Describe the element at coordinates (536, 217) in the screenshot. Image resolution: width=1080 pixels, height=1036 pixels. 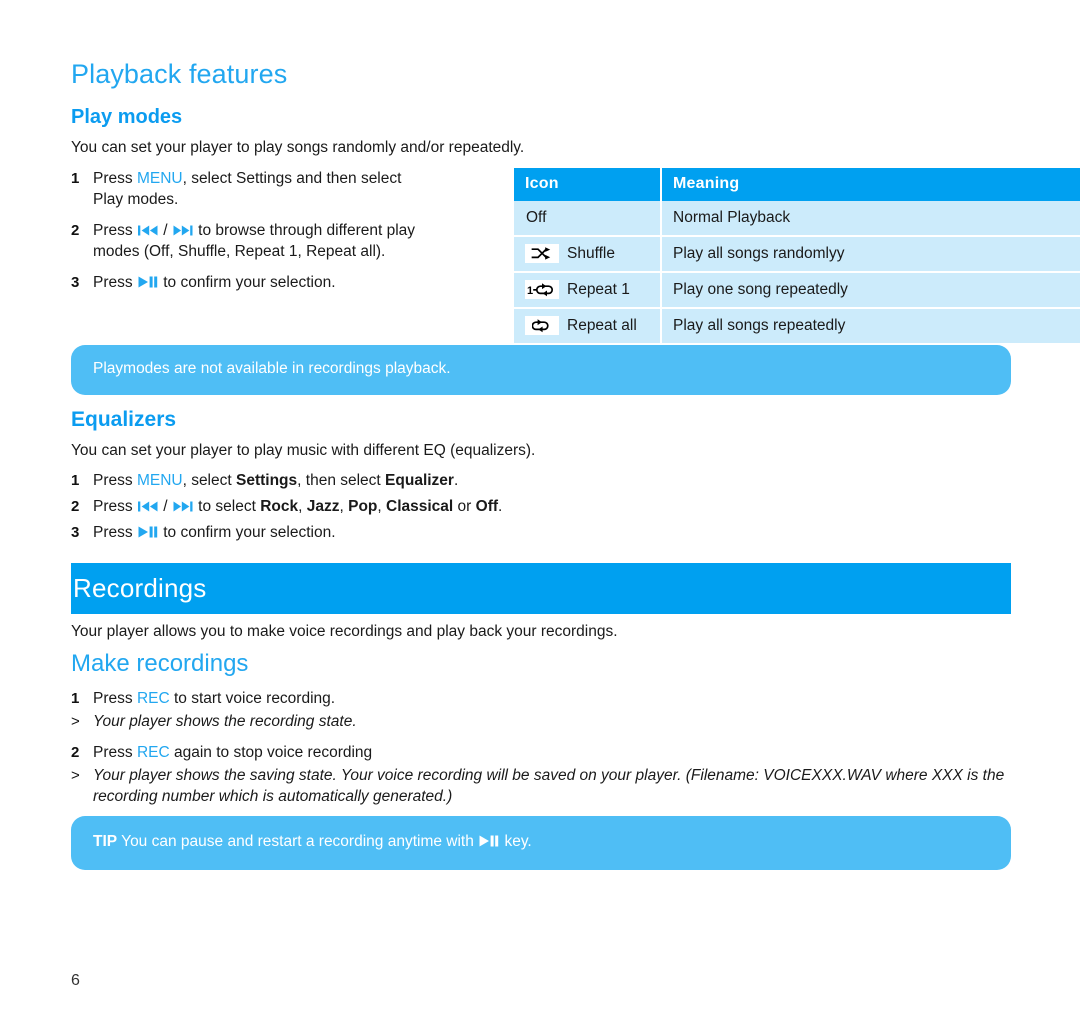
I see `mode-label-off: Off` at that location.